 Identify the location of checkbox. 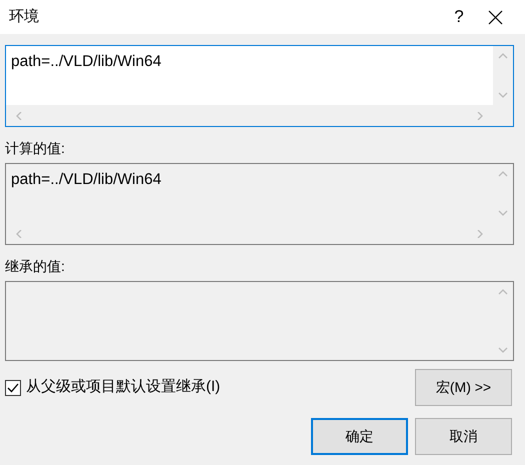
(13, 388).